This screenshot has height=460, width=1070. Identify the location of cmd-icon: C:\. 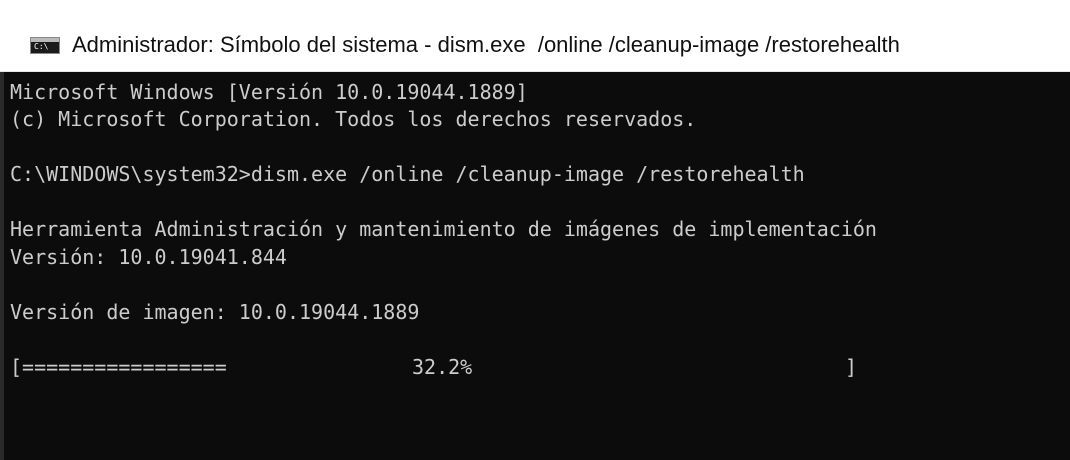
(45, 45).